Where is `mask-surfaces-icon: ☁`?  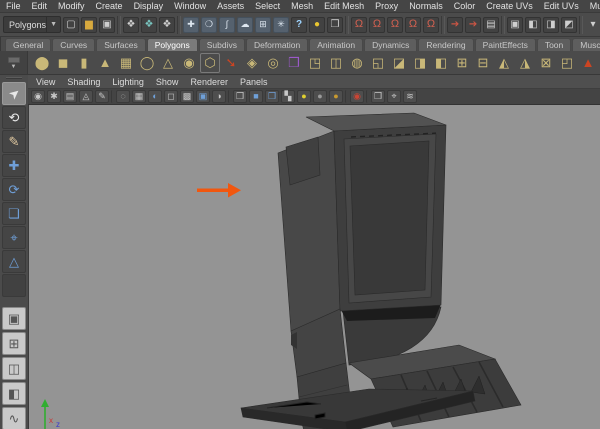
mask-surfaces-icon: ☁ is located at coordinates (245, 24).